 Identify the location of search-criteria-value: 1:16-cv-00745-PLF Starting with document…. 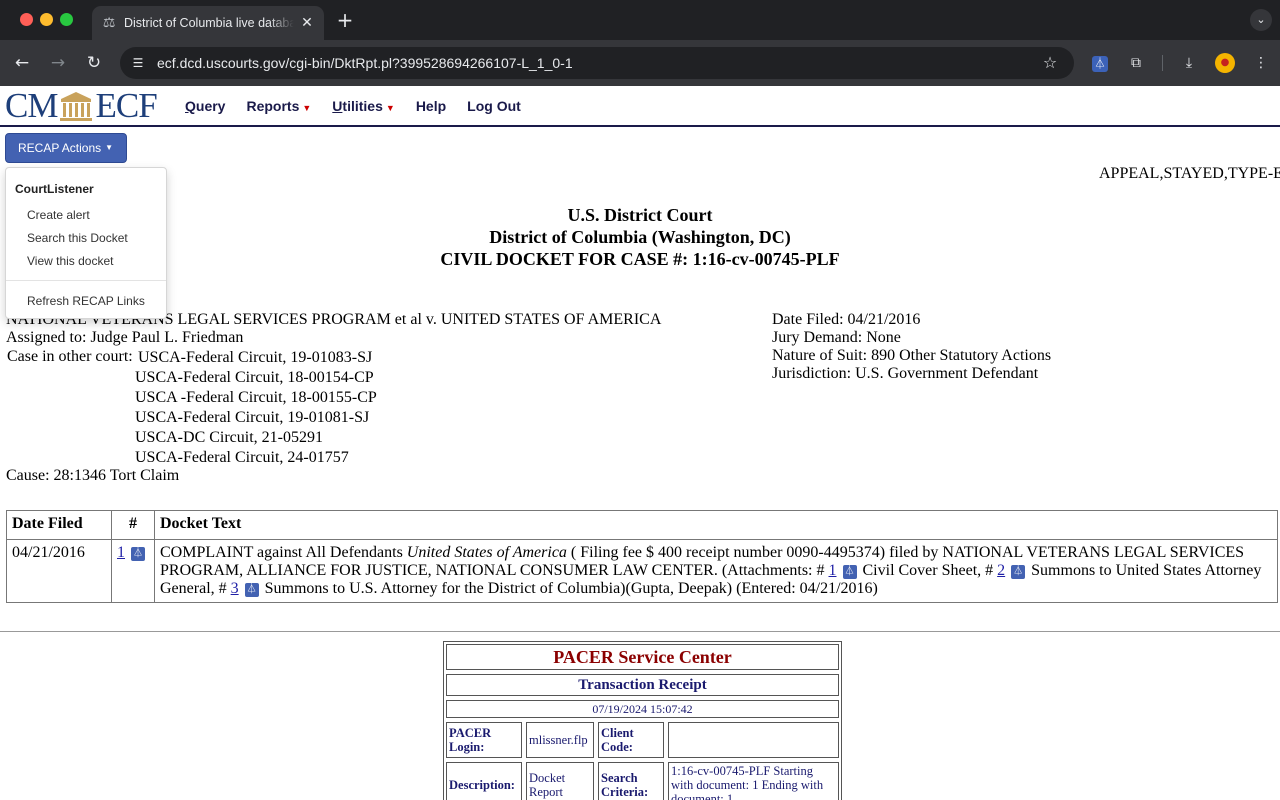
(753, 781).